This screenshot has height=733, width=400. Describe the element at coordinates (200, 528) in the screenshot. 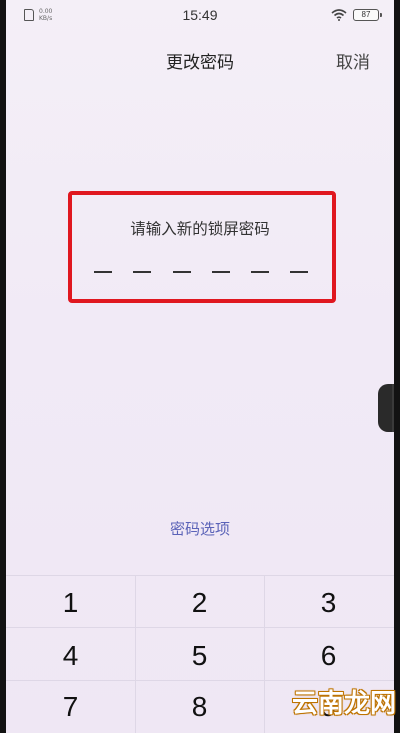

I see `password-options-link: 密码选项` at that location.